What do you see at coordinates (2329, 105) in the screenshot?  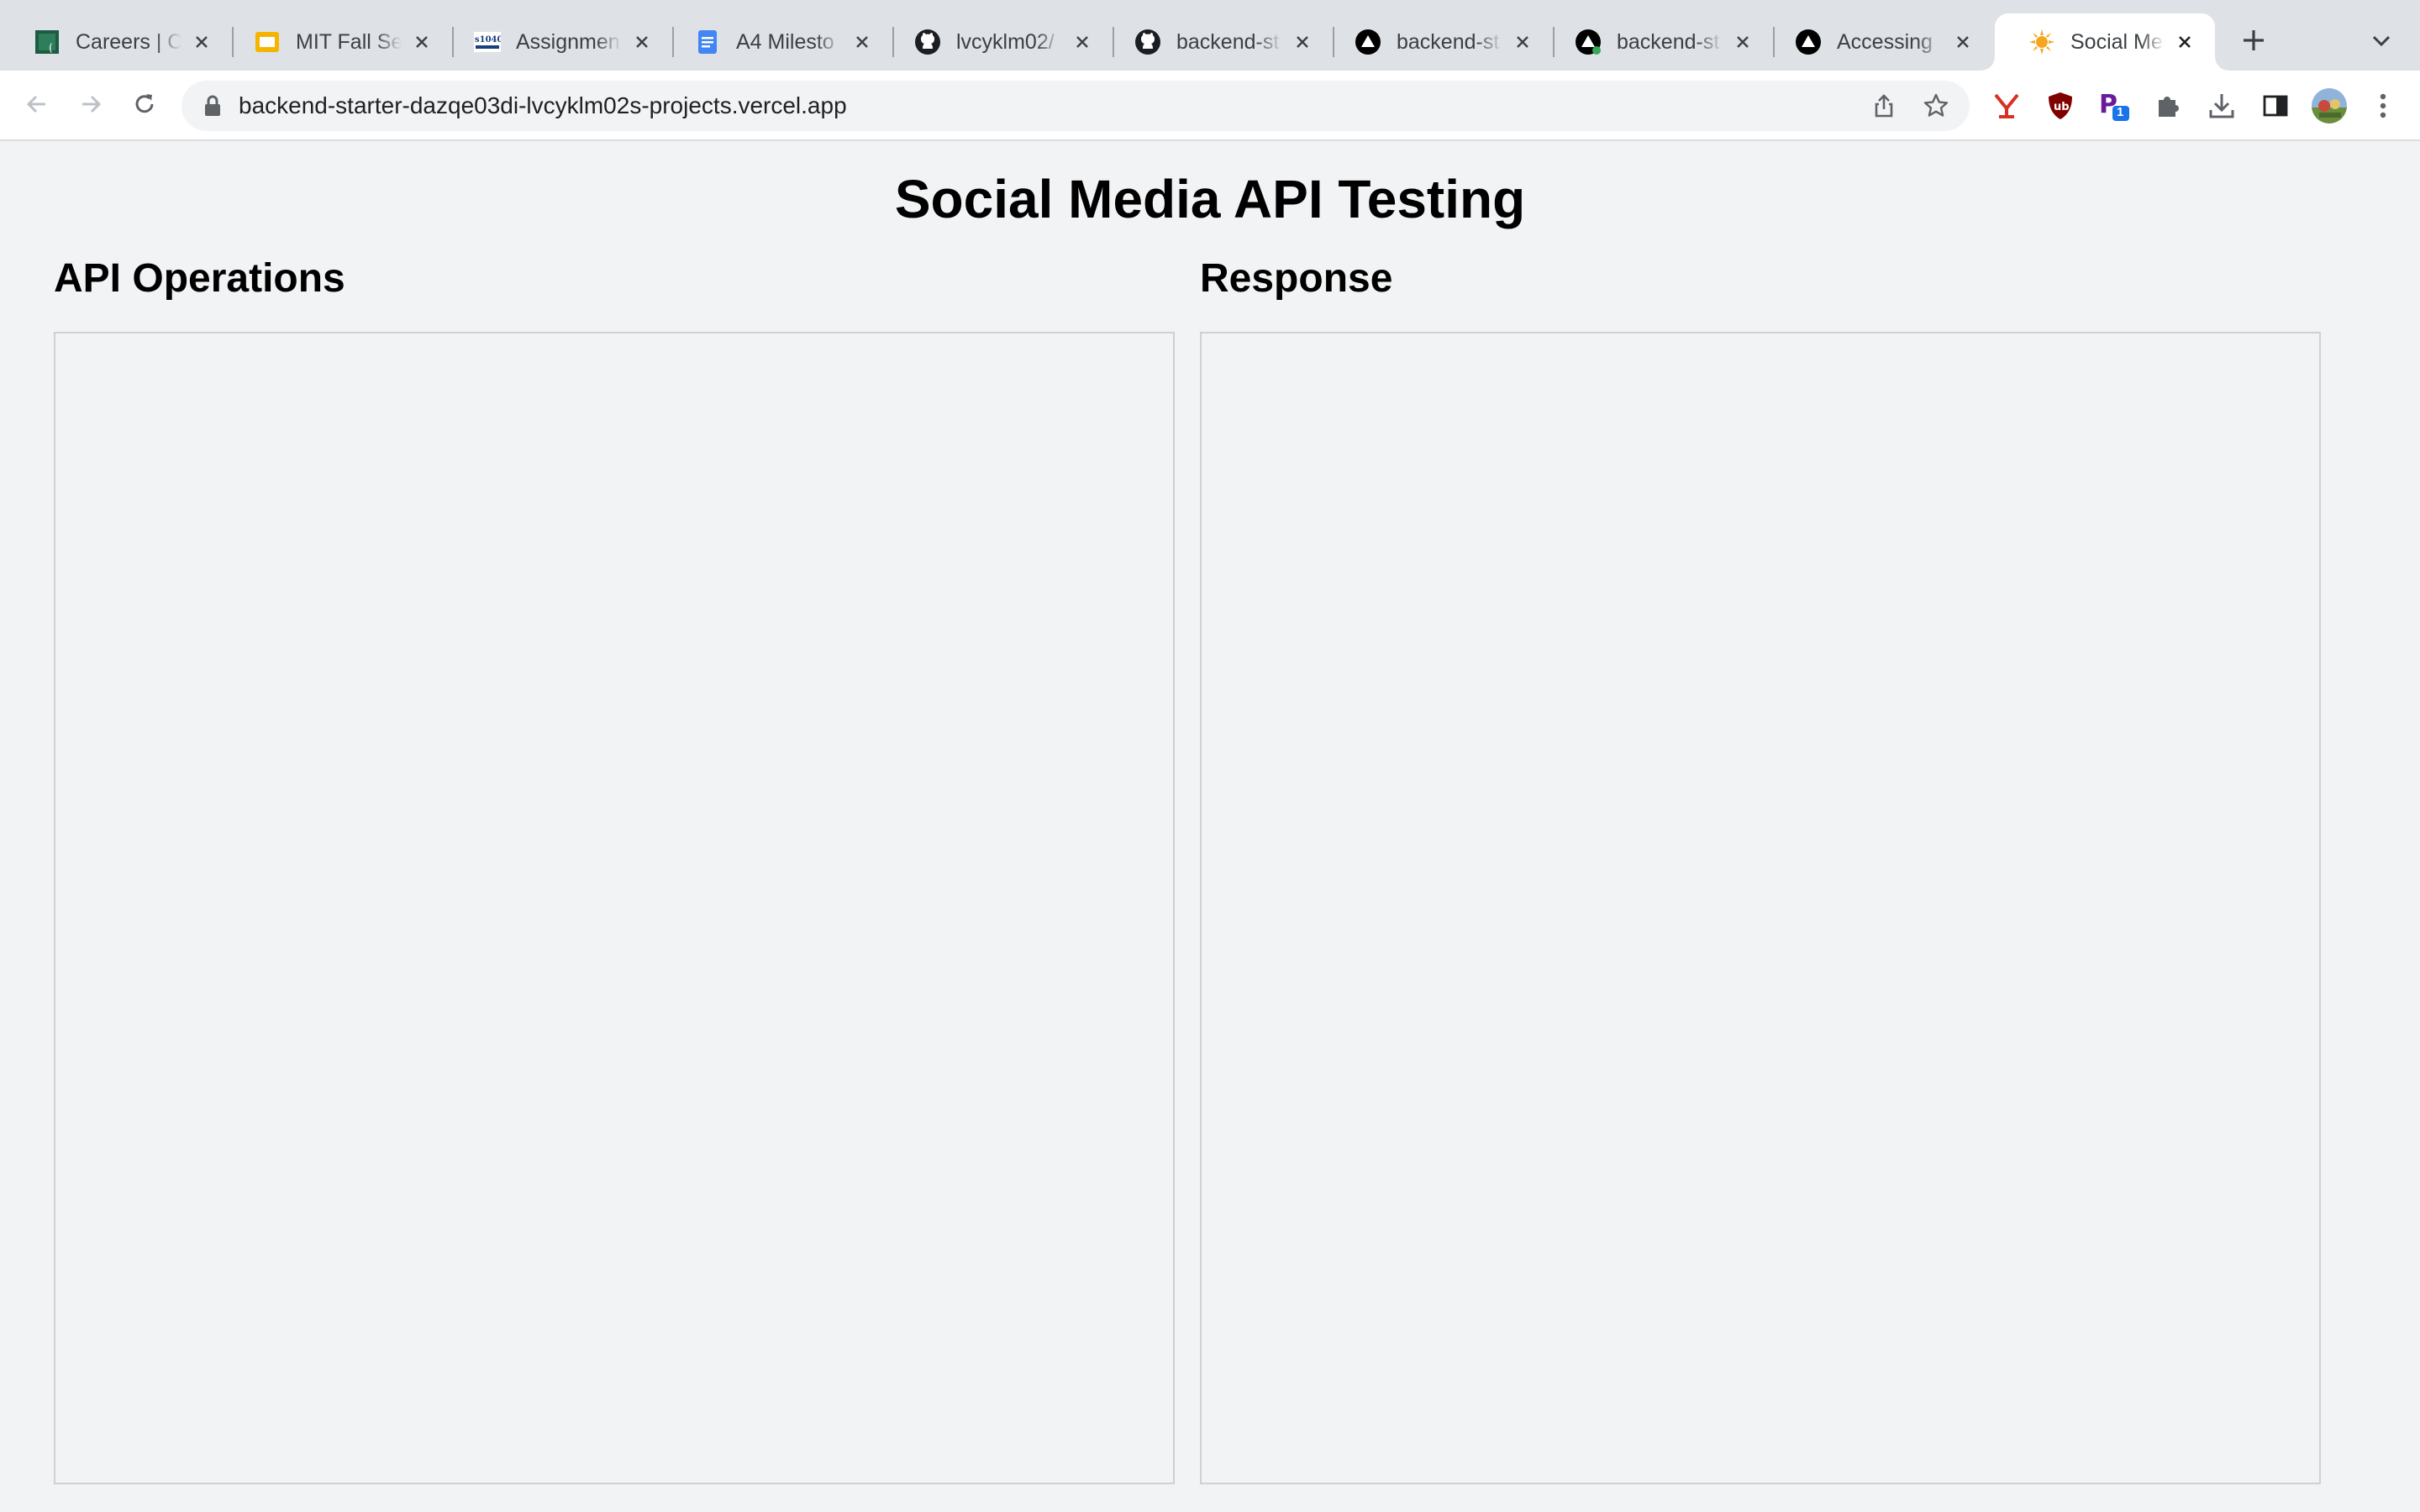 I see `avatar` at bounding box center [2329, 105].